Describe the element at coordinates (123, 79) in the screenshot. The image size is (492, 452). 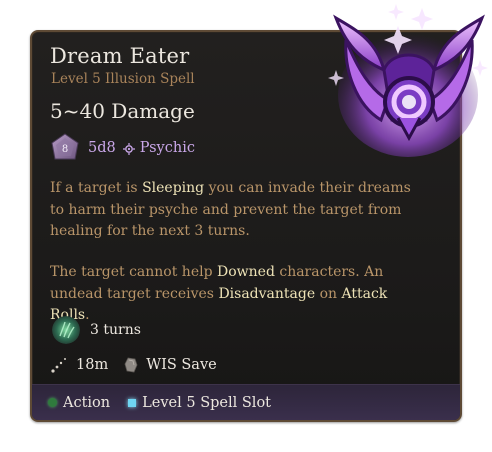
I see `spell-level-school: Level 5 Illusion Spell` at that location.